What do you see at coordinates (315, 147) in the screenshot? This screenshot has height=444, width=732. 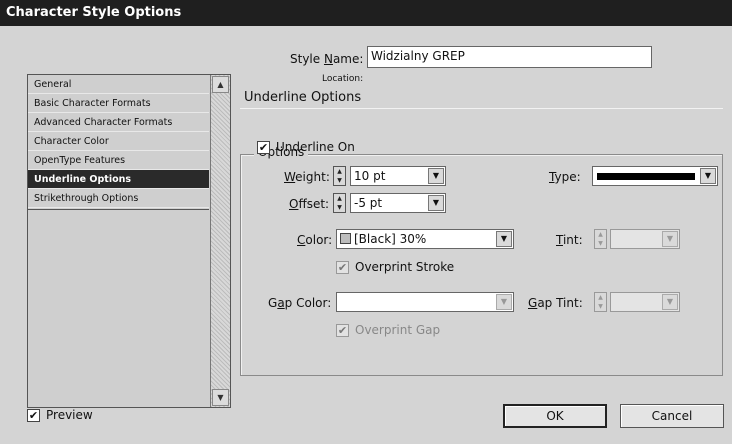 I see `underline-on-label: Underline On` at bounding box center [315, 147].